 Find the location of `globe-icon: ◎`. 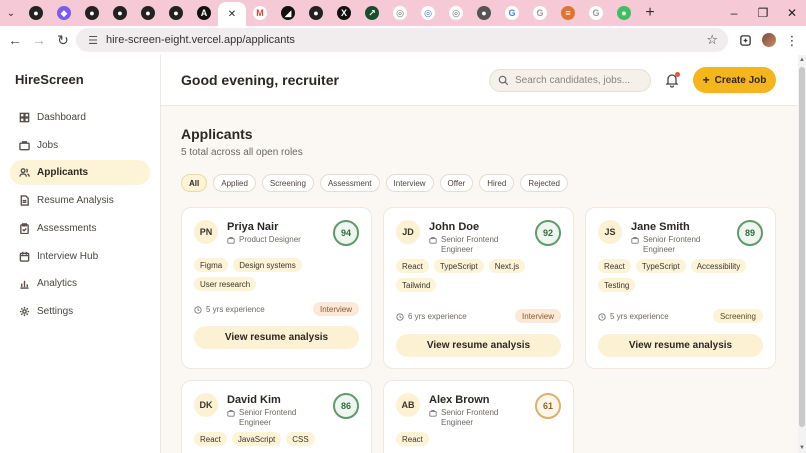

globe-icon: ◎ is located at coordinates (400, 13).